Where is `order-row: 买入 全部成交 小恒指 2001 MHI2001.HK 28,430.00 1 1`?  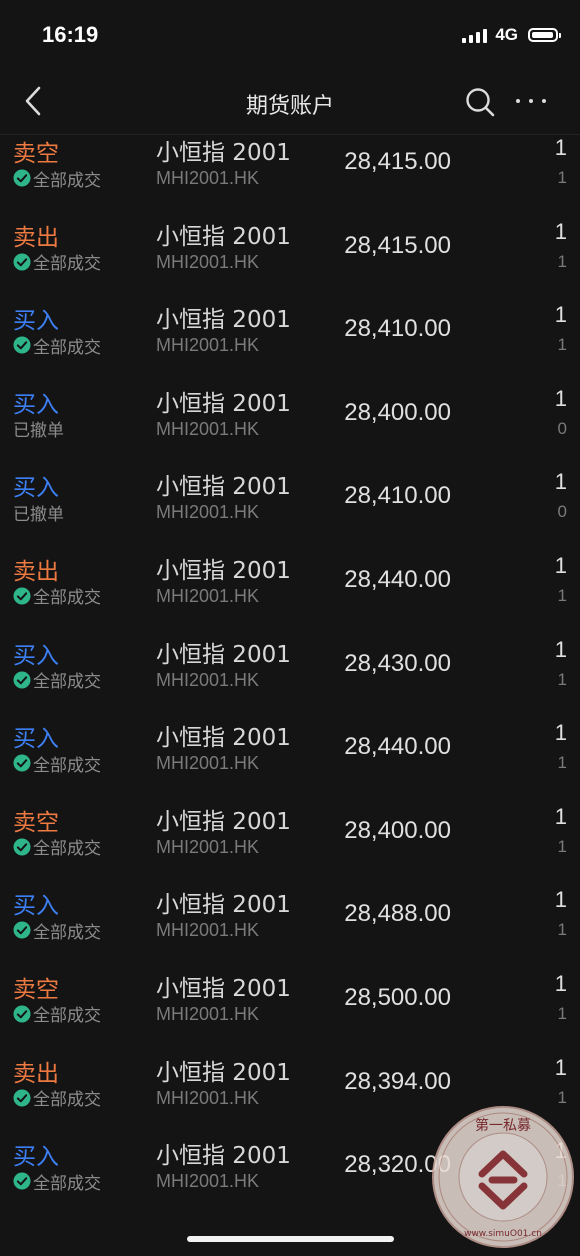 order-row: 买入 全部成交 小恒指 2001 MHI2001.HK 28,430.00 1 1 is located at coordinates (290, 664).